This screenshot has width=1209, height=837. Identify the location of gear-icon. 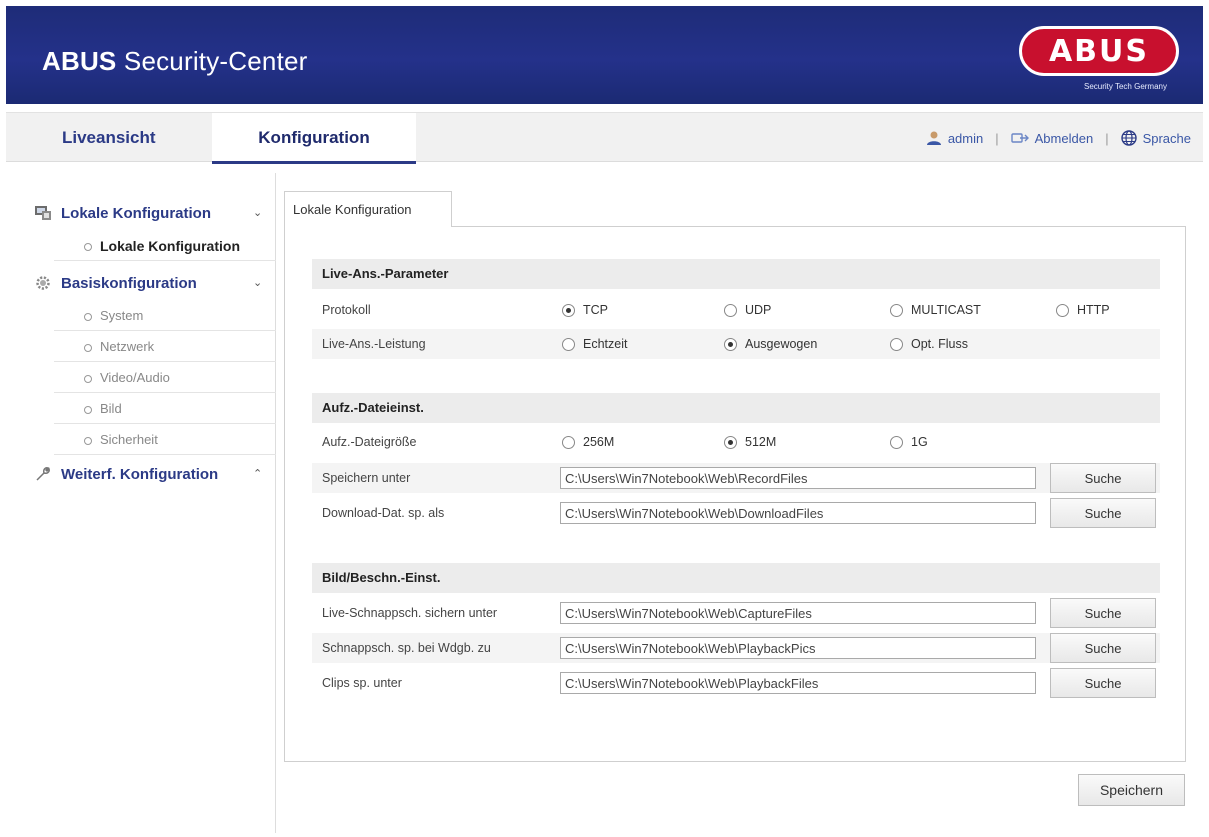
(43, 283).